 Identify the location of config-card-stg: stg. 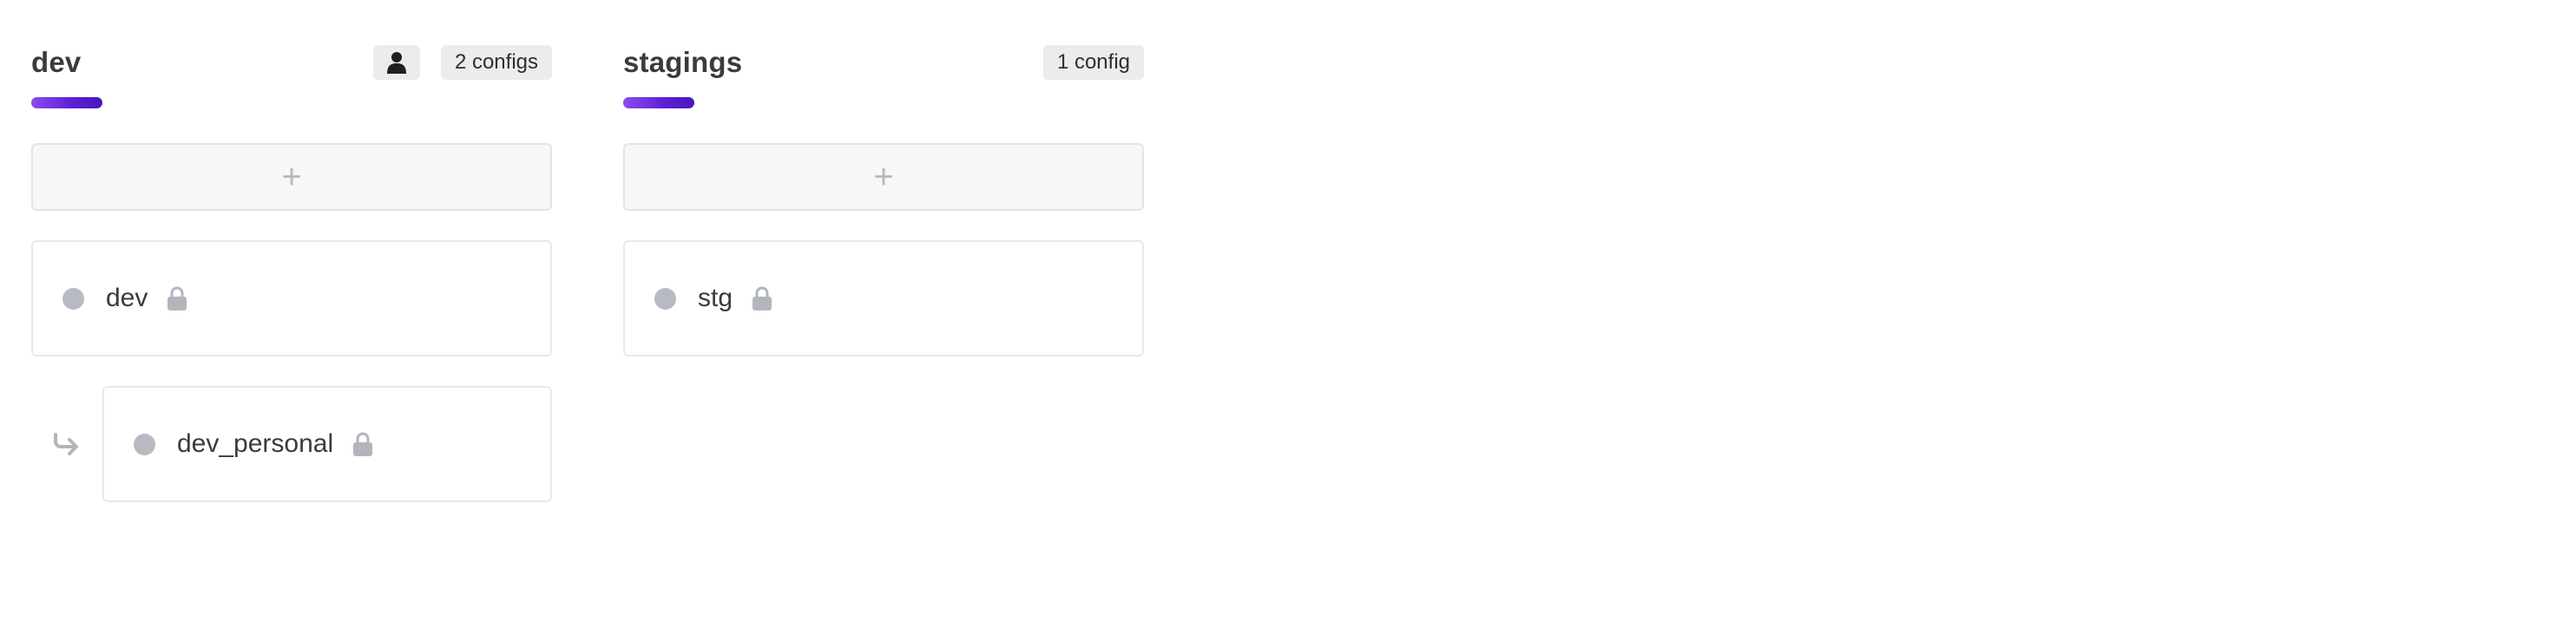
(883, 298).